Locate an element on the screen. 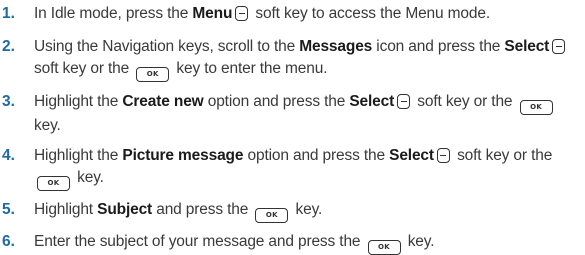 This screenshot has width=585, height=255. step-text: Highlight Subject and press the OK key. is located at coordinates (306, 211).